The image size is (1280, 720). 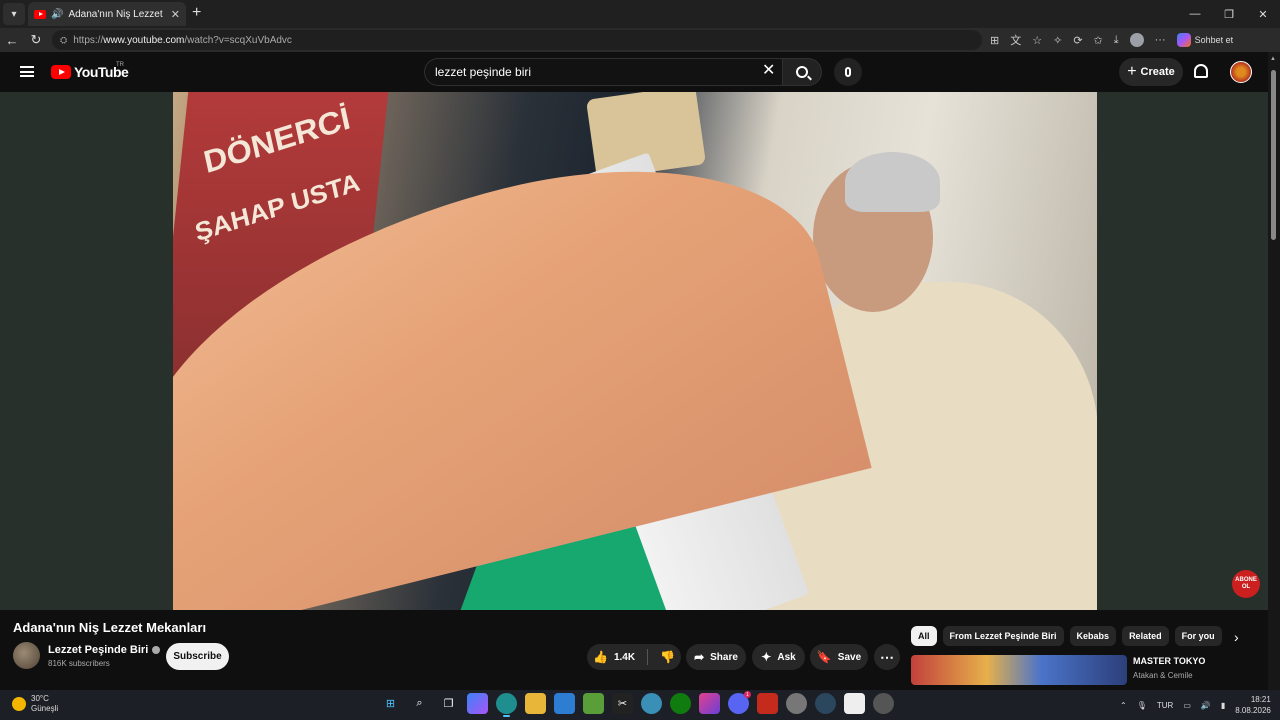 I want to click on minecraft-icon, so click(x=593, y=703).